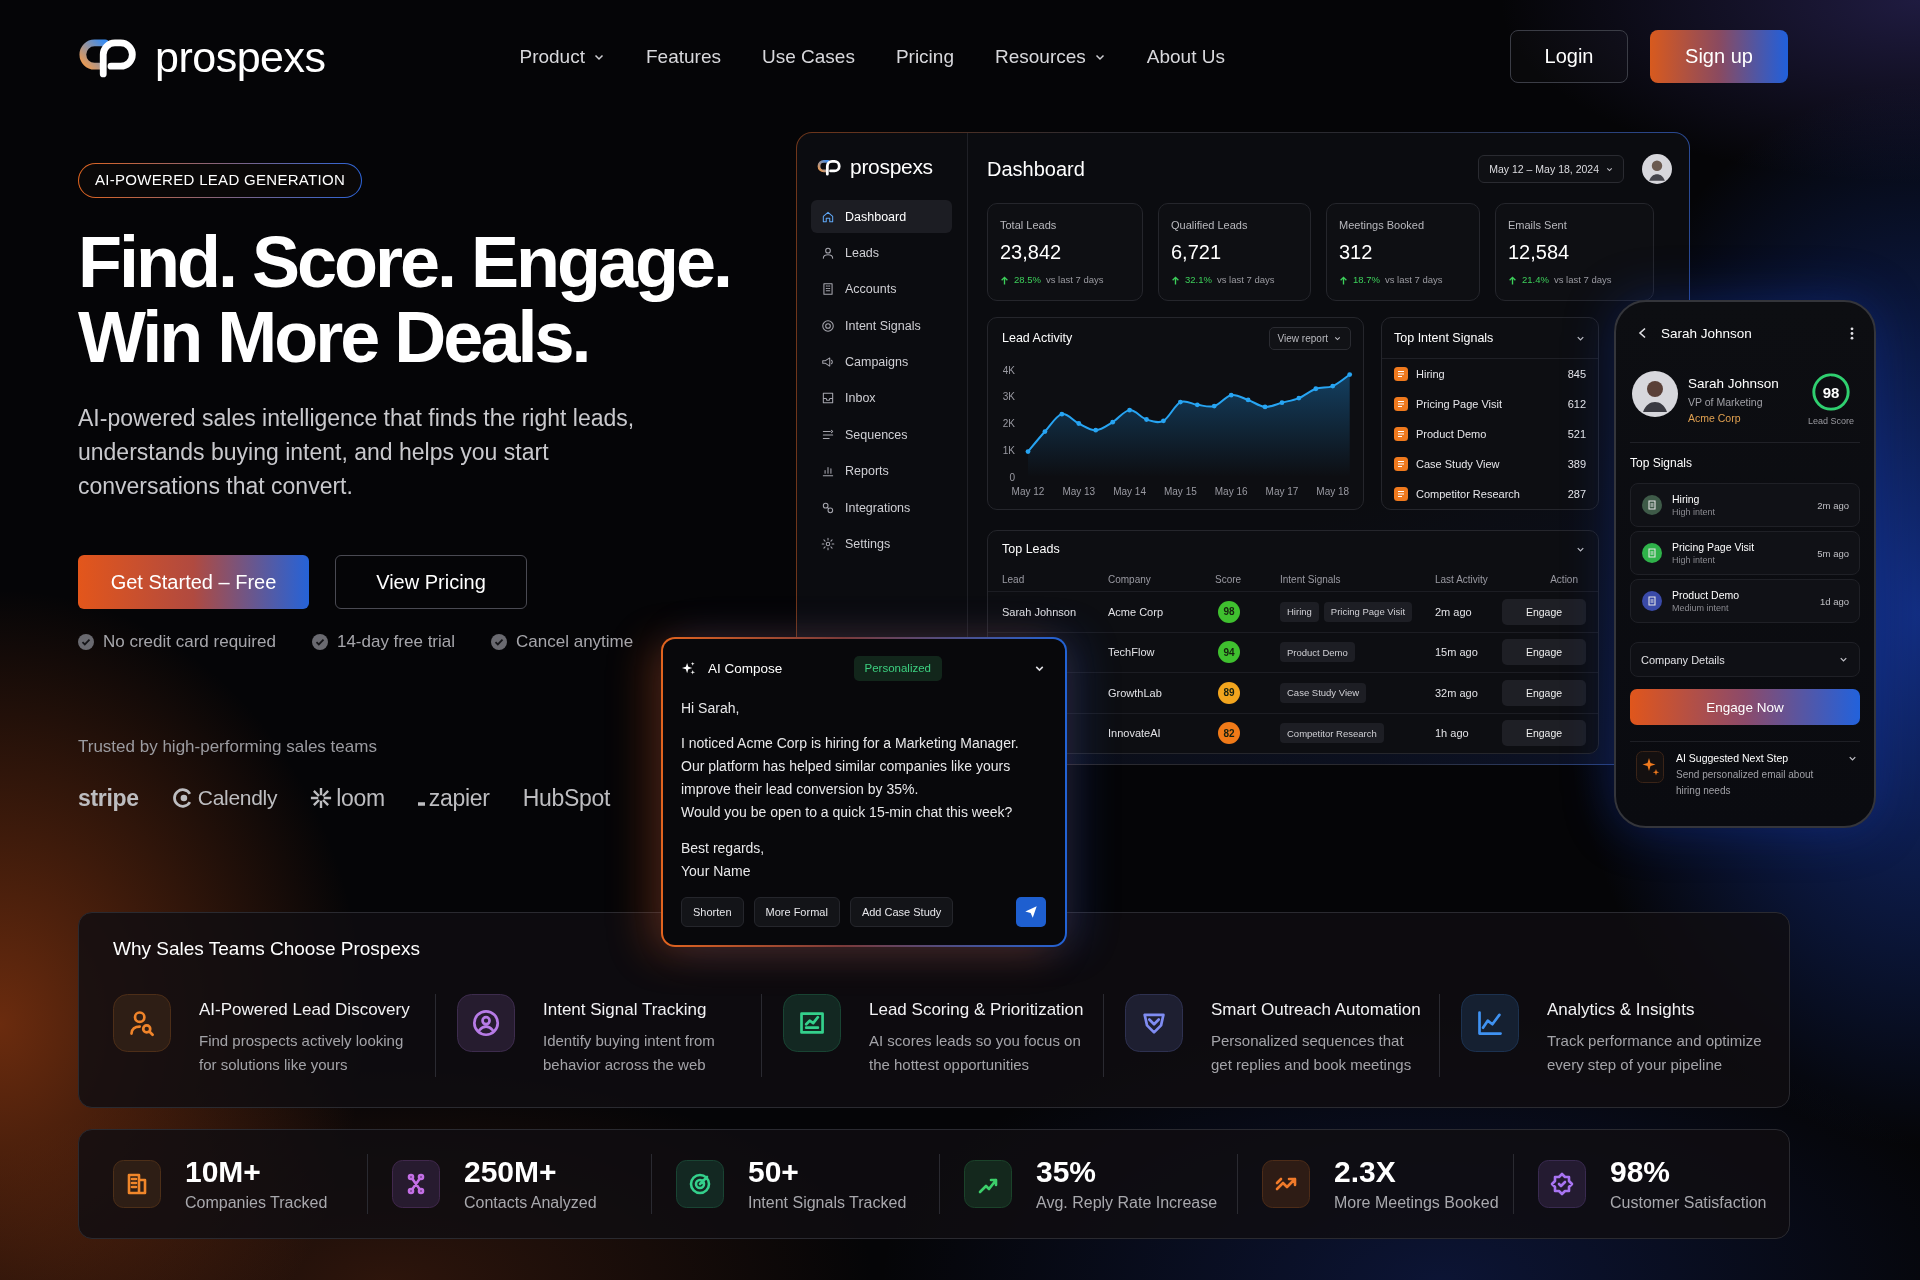  Describe the element at coordinates (1039, 611) in the screenshot. I see `lead-name: Sarah Johnson` at that location.